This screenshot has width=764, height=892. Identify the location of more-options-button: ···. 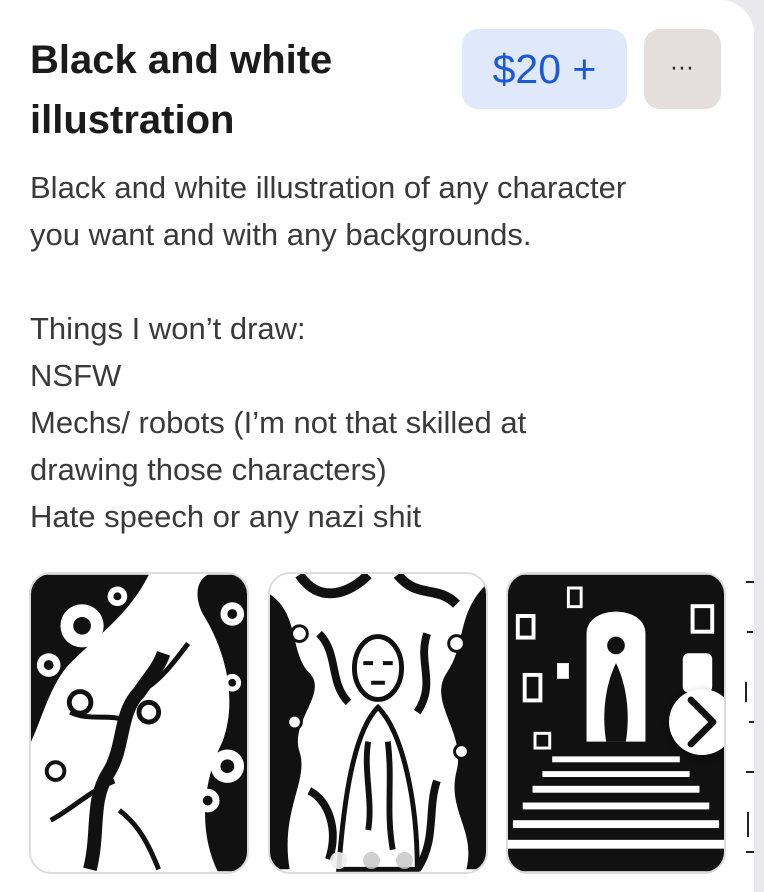
(682, 69).